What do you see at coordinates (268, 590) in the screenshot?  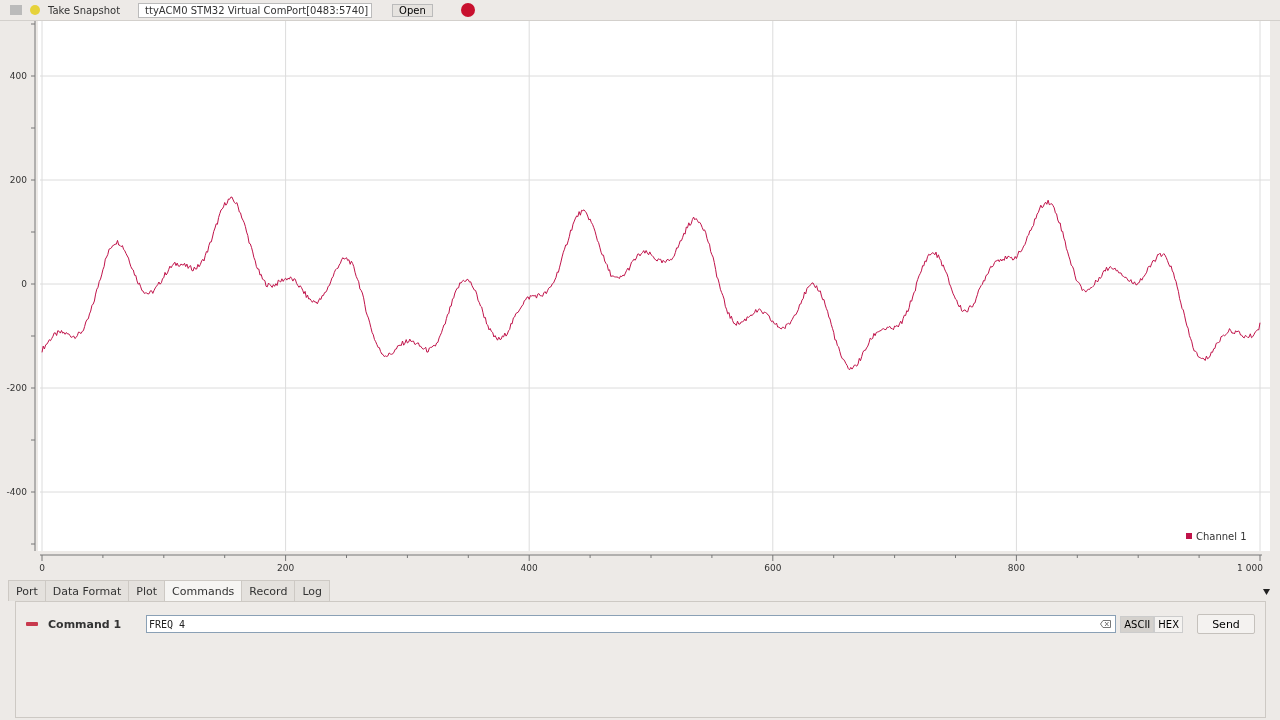 I see `tab: Record` at bounding box center [268, 590].